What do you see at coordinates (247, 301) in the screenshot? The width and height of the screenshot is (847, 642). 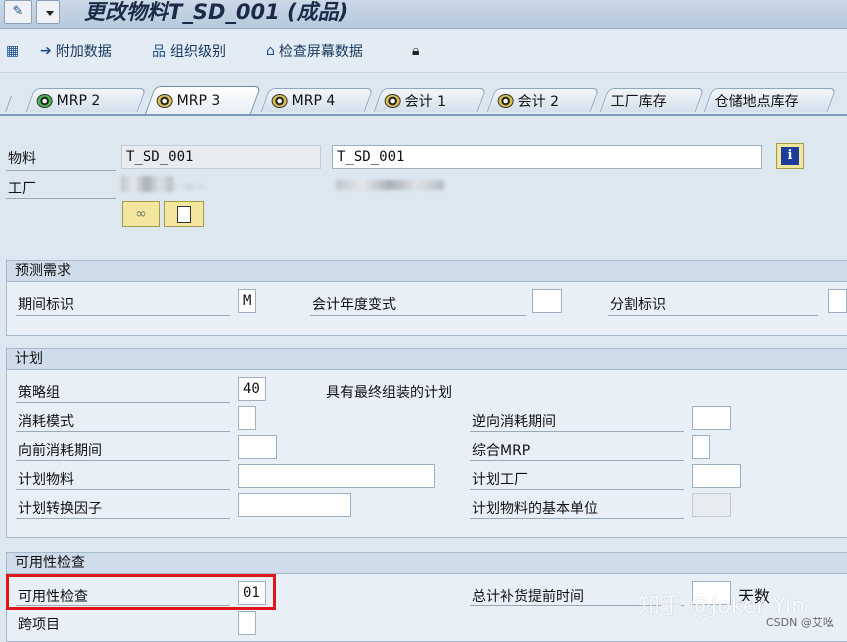 I see `period-indicator-field: M` at bounding box center [247, 301].